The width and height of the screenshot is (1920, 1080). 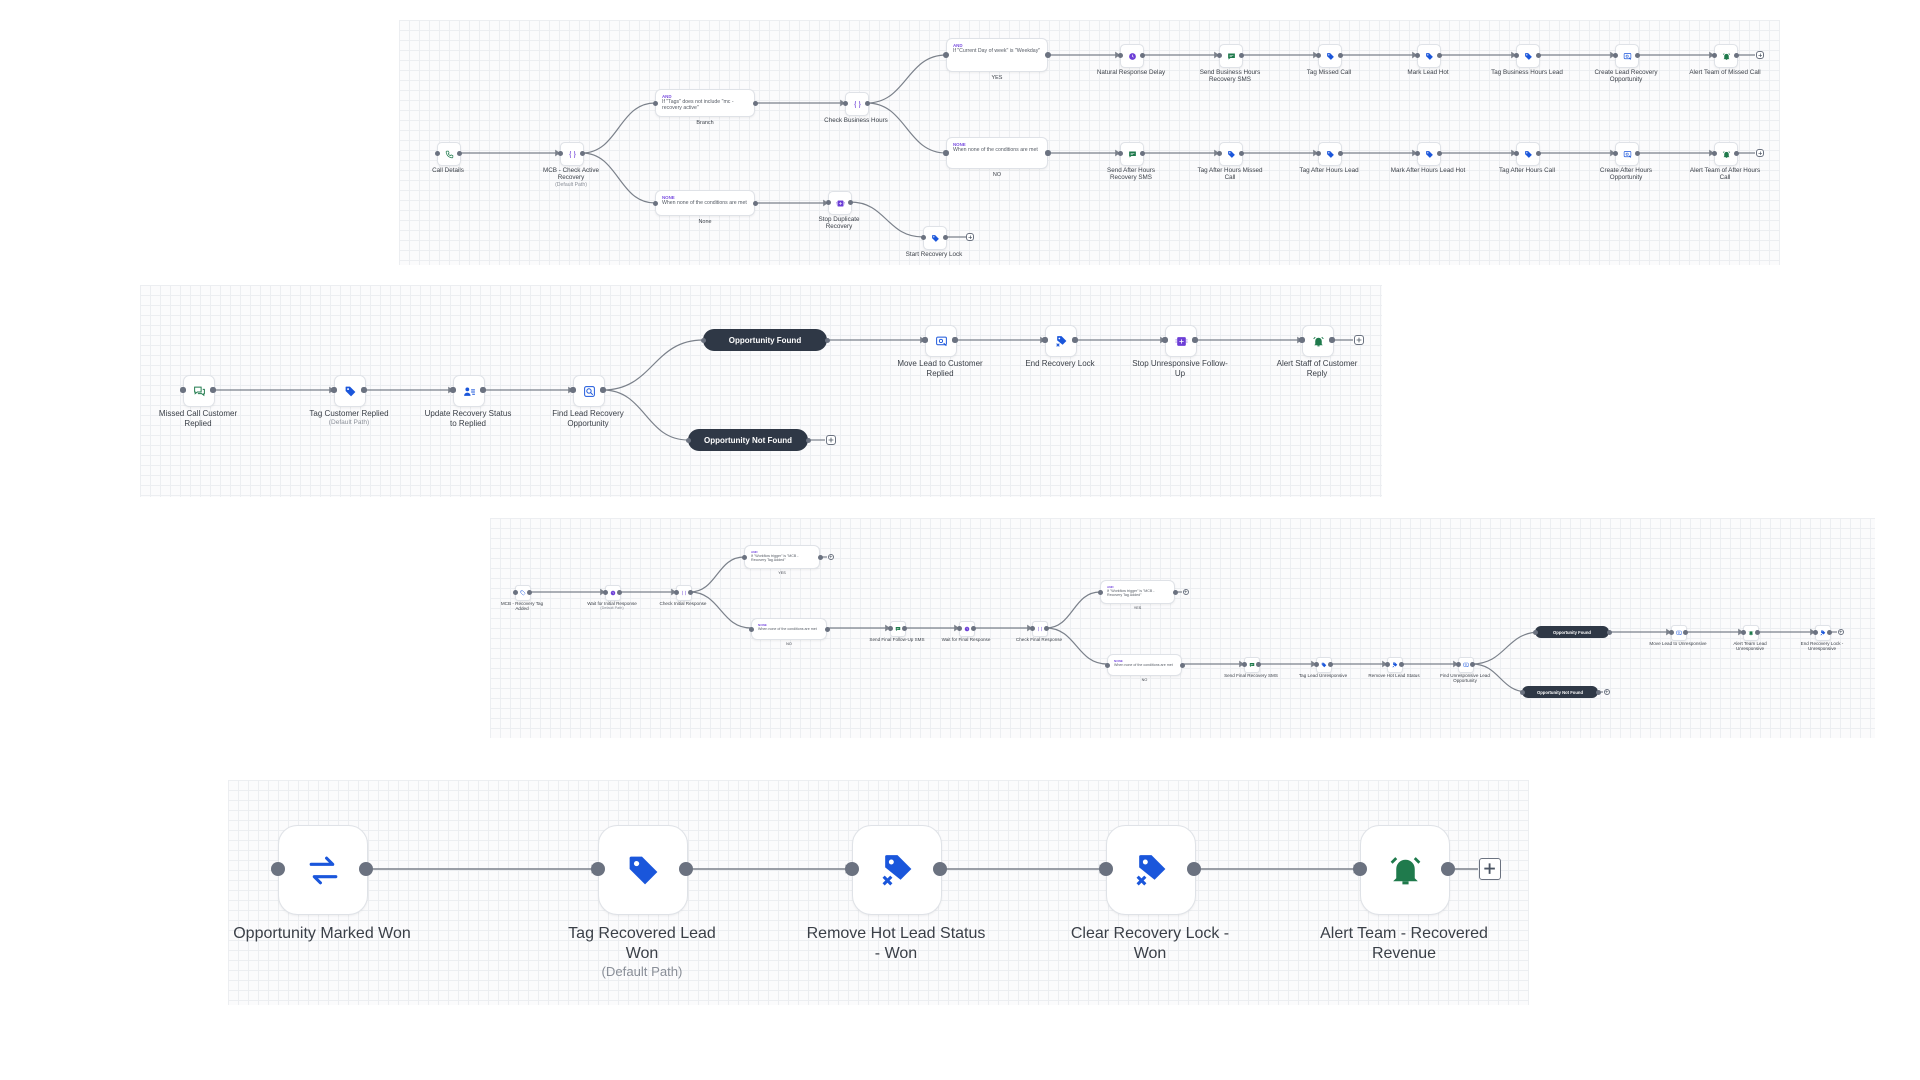 I want to click on check-final-node-title: Check Final Response, so click(x=1039, y=639).